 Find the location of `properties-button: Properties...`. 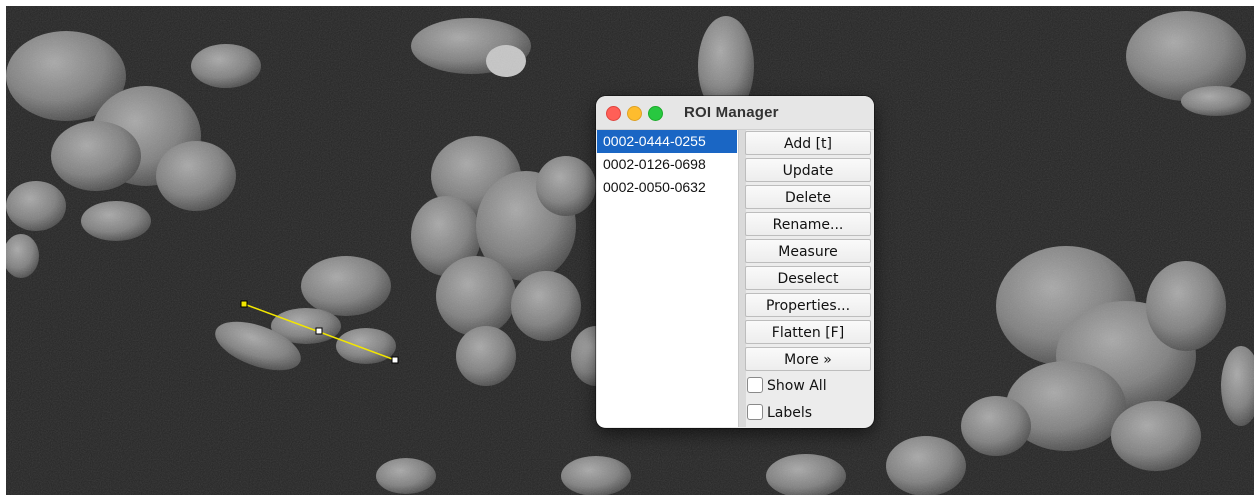

properties-button: Properties... is located at coordinates (808, 305).